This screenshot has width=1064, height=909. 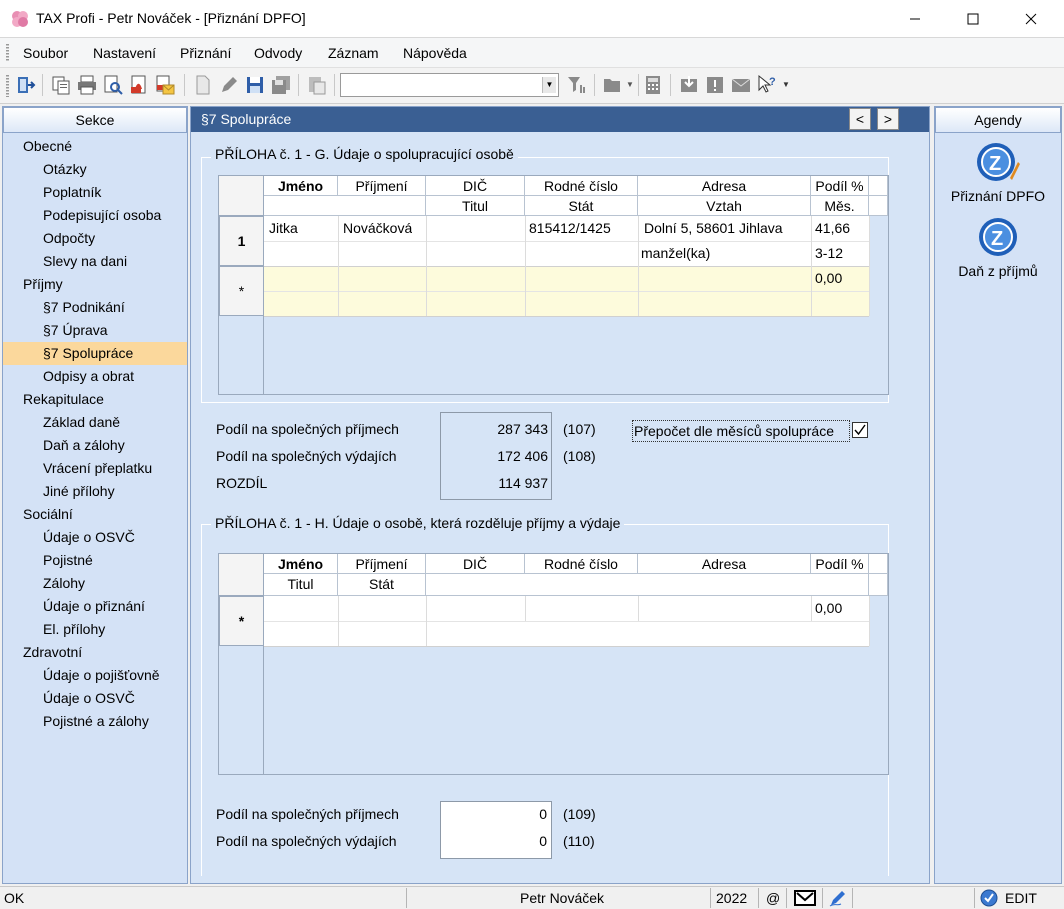 What do you see at coordinates (653, 85) in the screenshot?
I see `calculator-icon` at bounding box center [653, 85].